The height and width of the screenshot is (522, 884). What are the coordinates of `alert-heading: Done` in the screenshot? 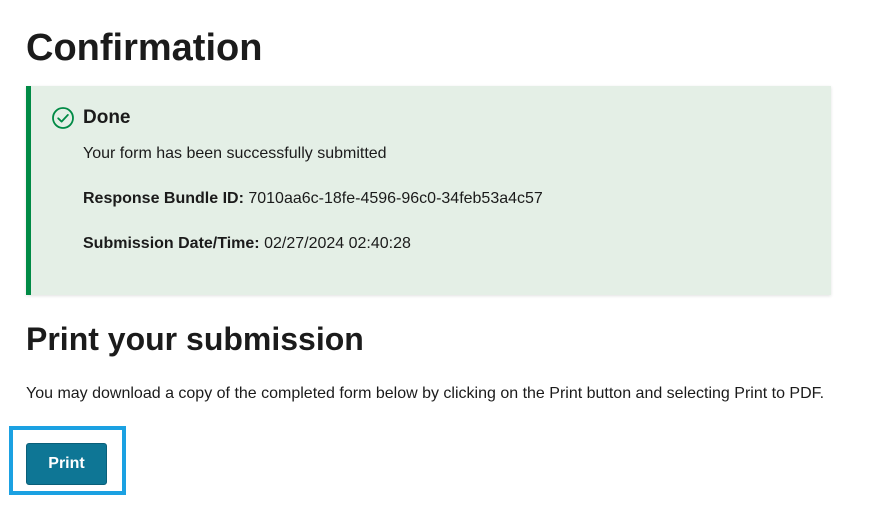 It's located at (107, 117).